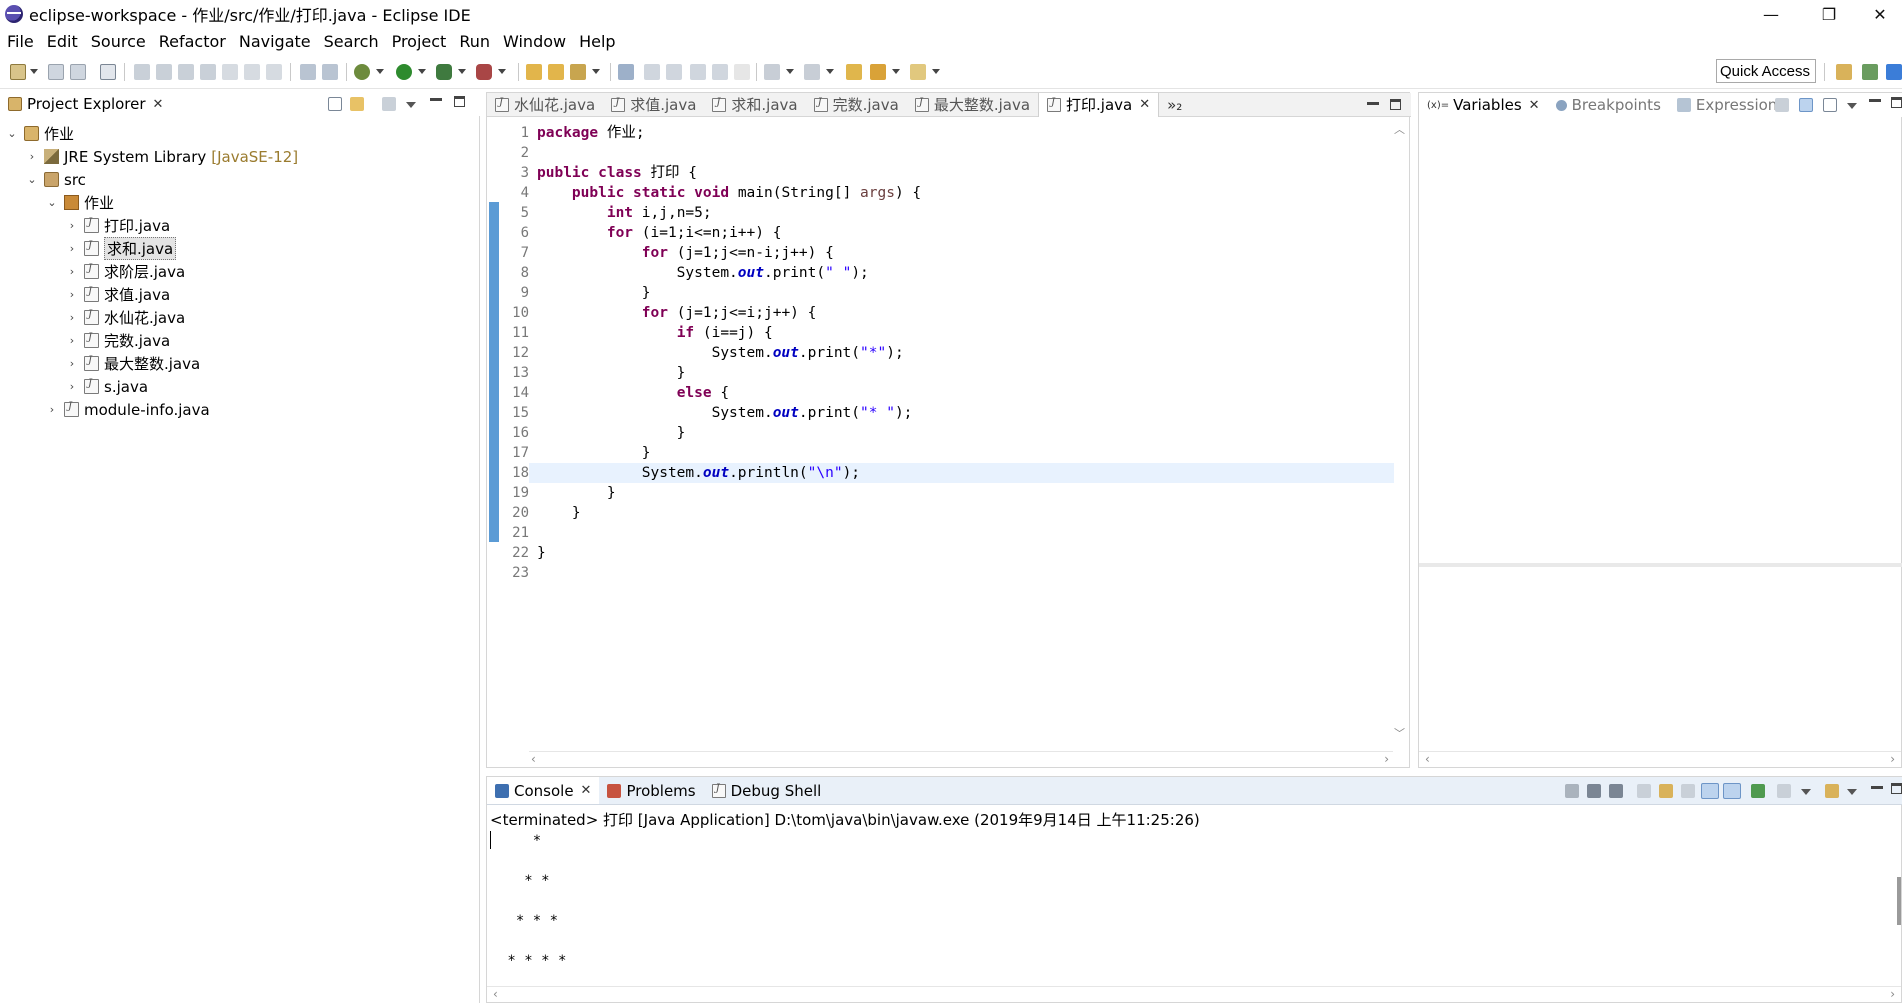  Describe the element at coordinates (121, 248) in the screenshot. I see `tree-file-row: › 求和.java` at that location.